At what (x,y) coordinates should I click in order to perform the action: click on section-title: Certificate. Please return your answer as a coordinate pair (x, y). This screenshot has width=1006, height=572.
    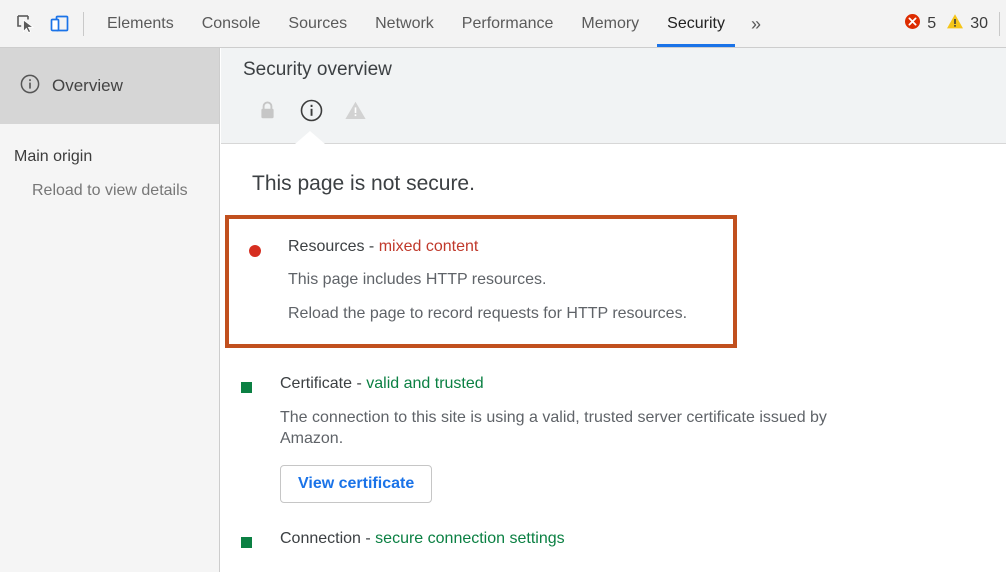
    Looking at the image, I should click on (316, 384).